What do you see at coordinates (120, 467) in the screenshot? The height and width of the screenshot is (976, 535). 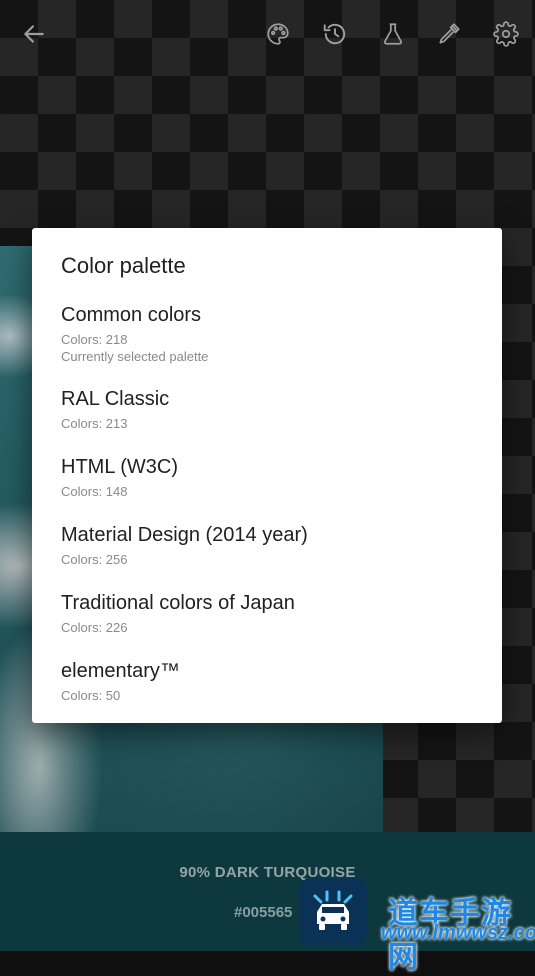 I see `palette-name: HTML (W3C)` at bounding box center [120, 467].